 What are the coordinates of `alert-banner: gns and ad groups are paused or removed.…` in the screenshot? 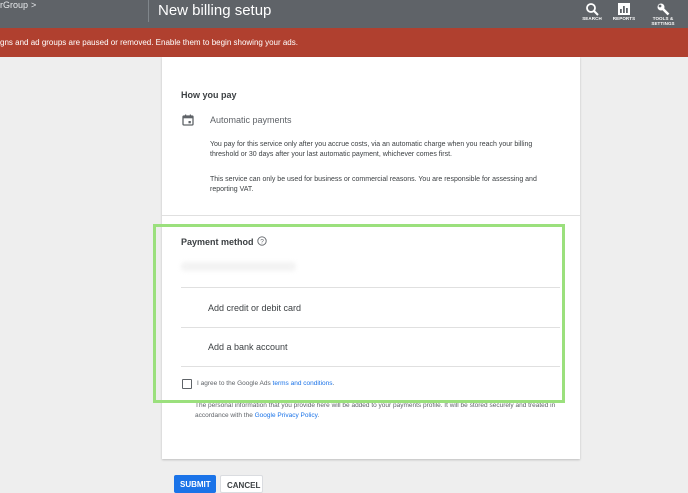 It's located at (344, 42).